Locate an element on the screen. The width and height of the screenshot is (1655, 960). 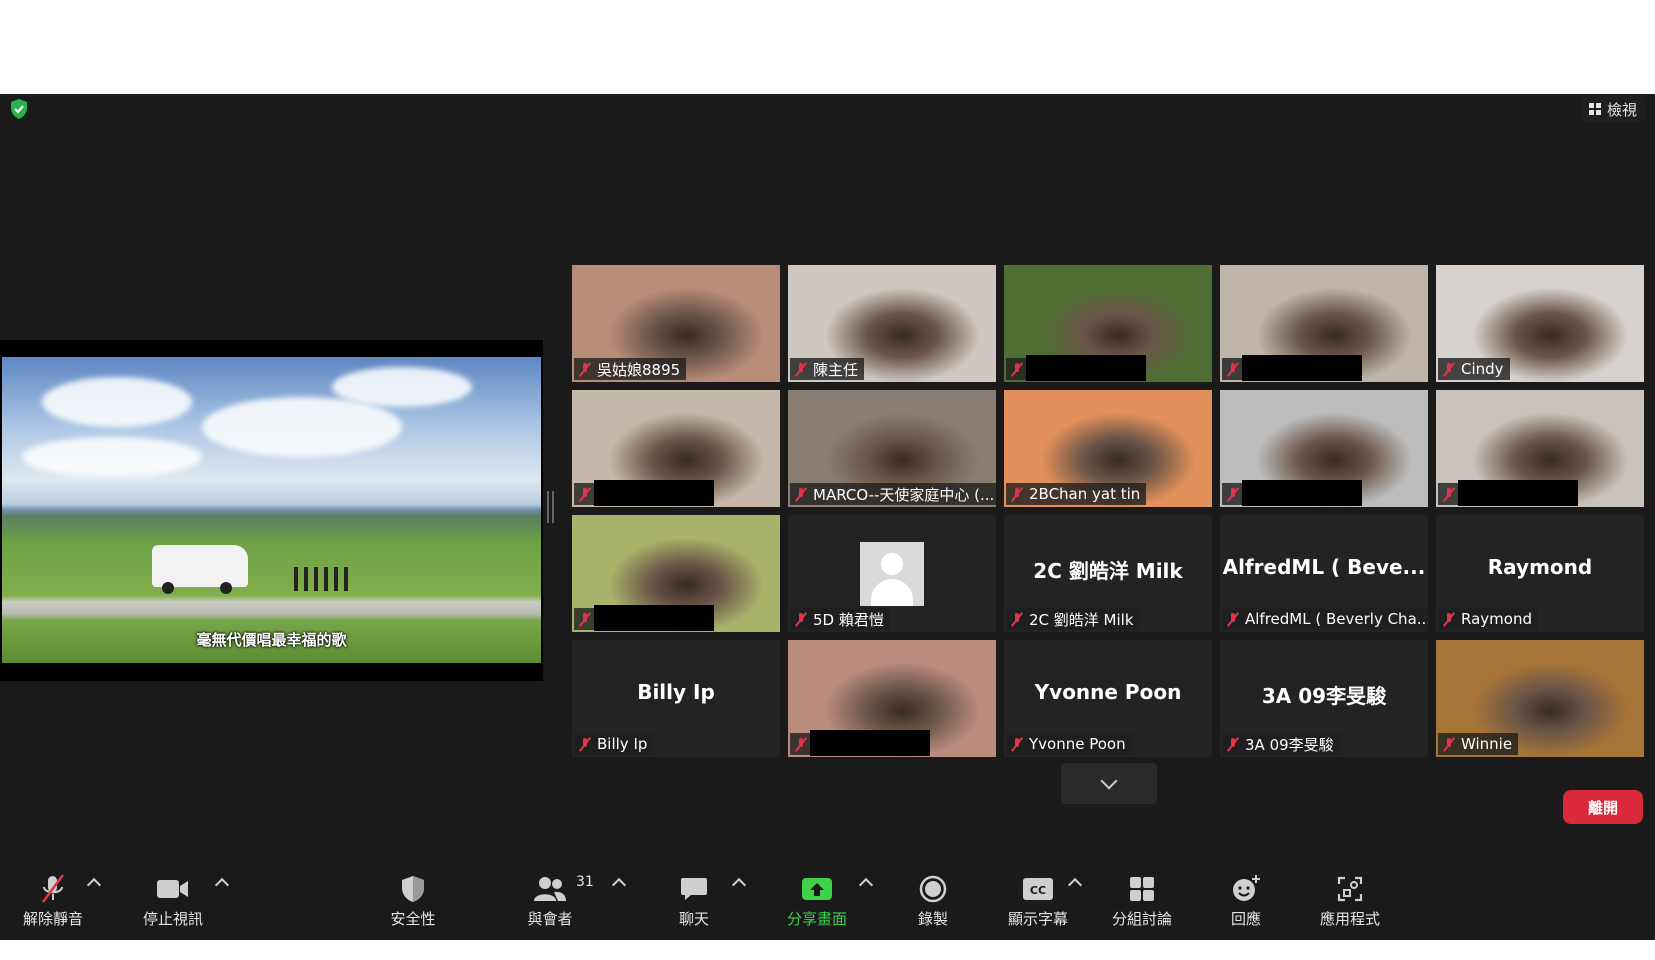
svg-text: CC is located at coordinates (1038, 890).